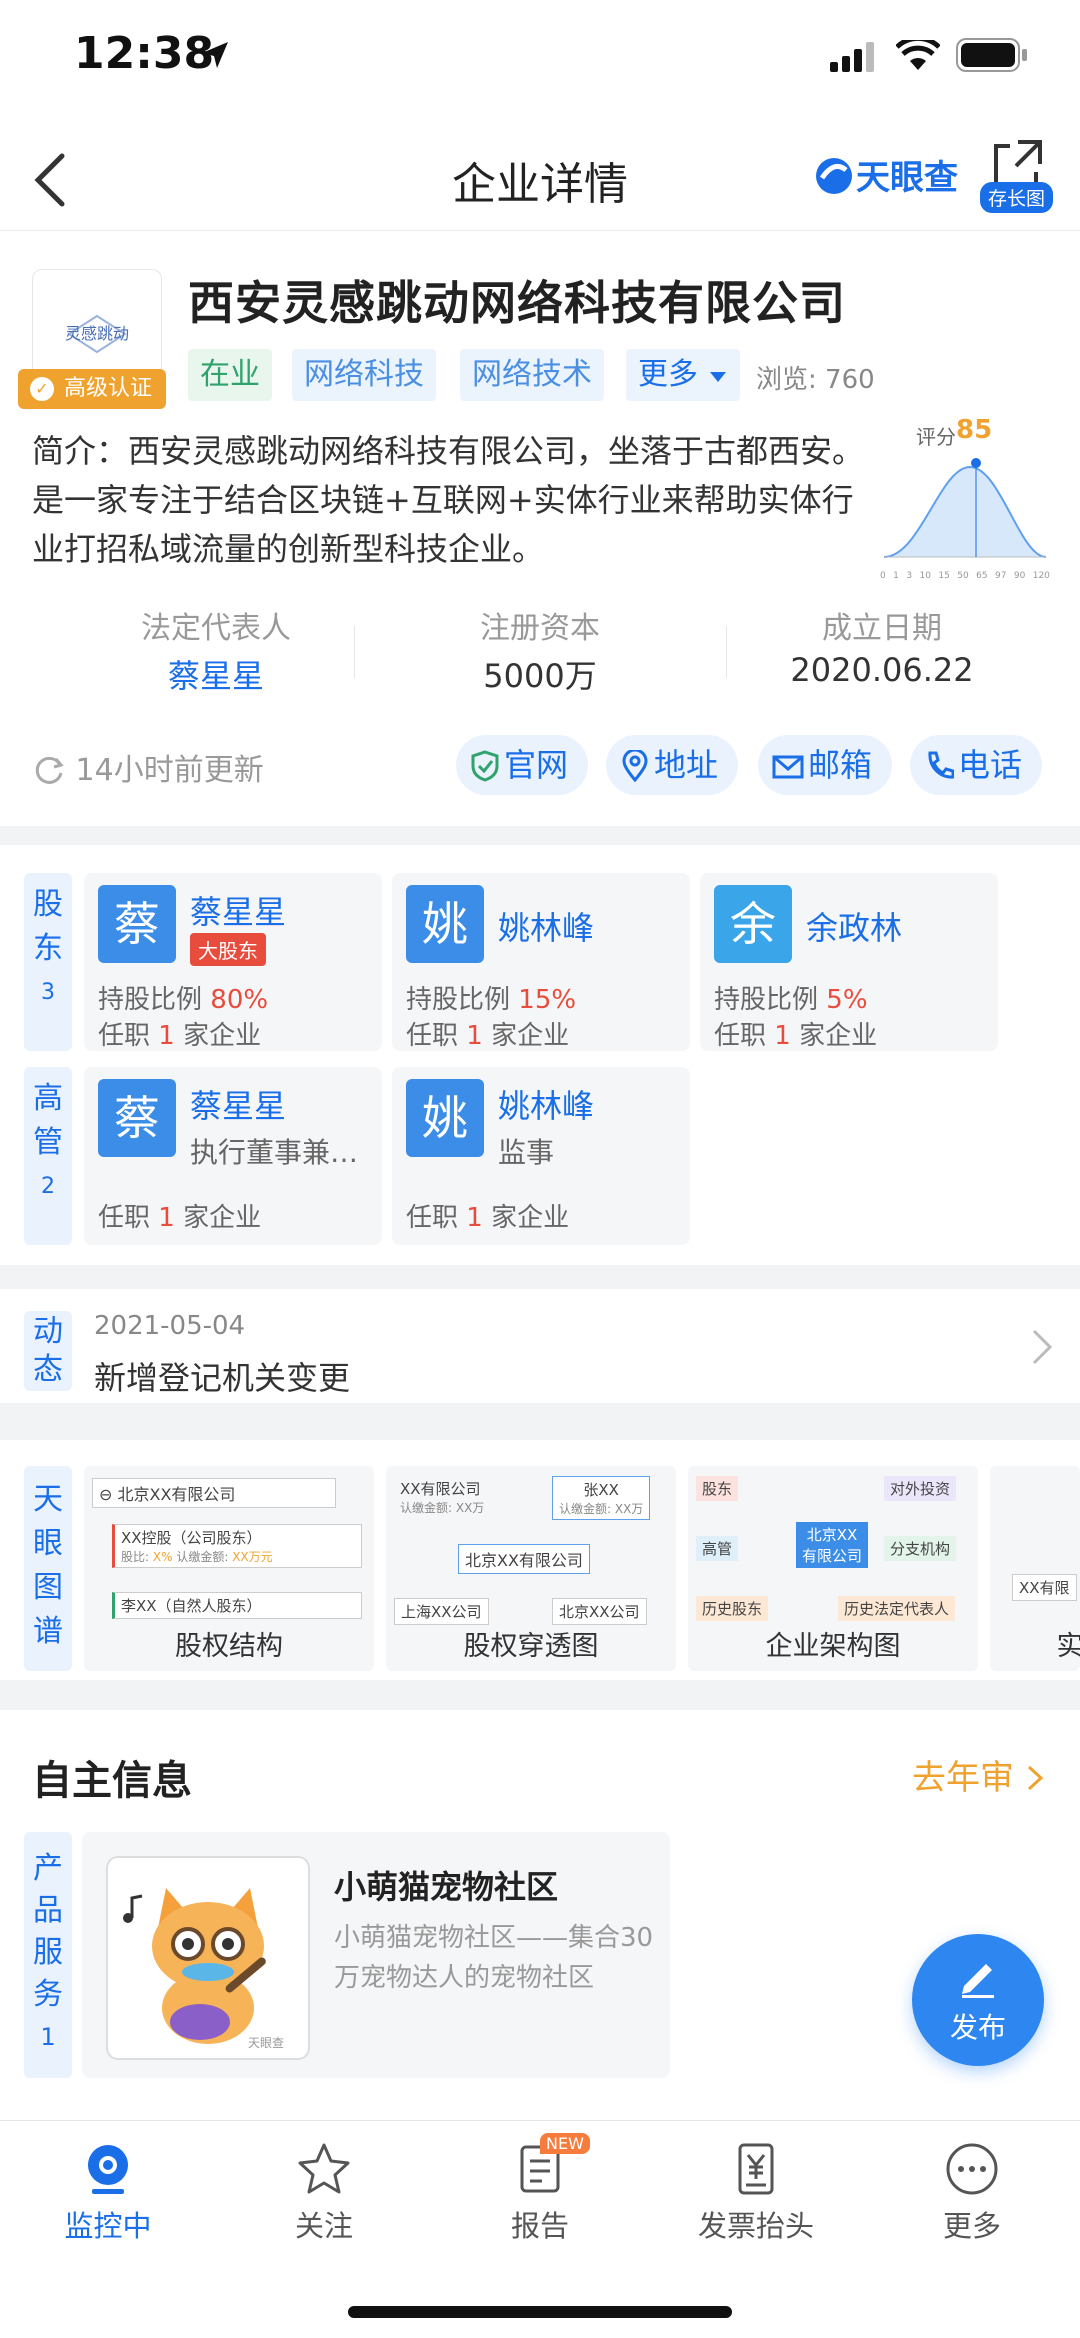  What do you see at coordinates (48, 1587) in the screenshot?
I see `tab-char: 图` at bounding box center [48, 1587].